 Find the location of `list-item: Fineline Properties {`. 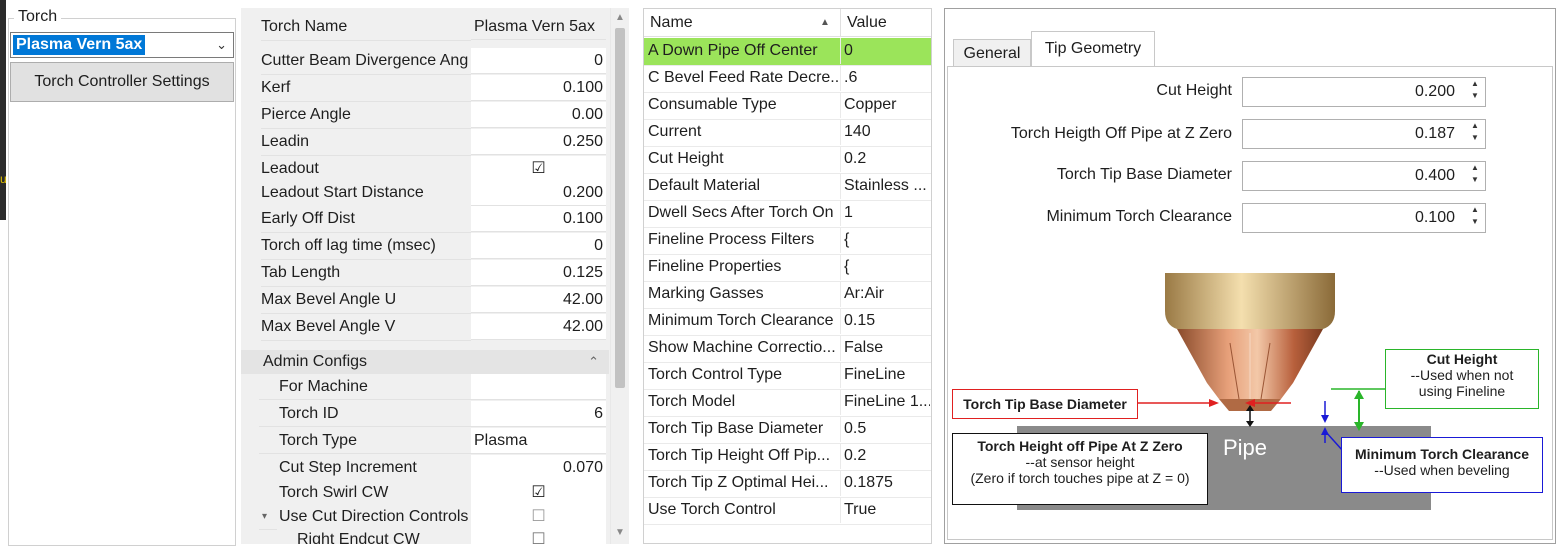

list-item: Fineline Properties { is located at coordinates (787, 268).